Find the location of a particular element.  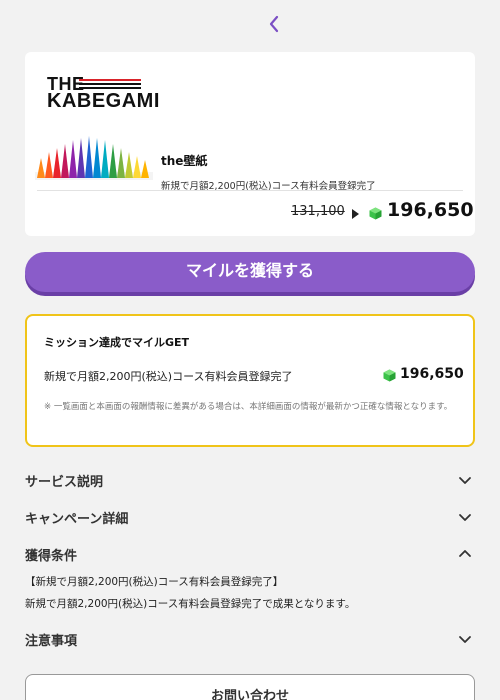

logo-stripes is located at coordinates (110, 85).